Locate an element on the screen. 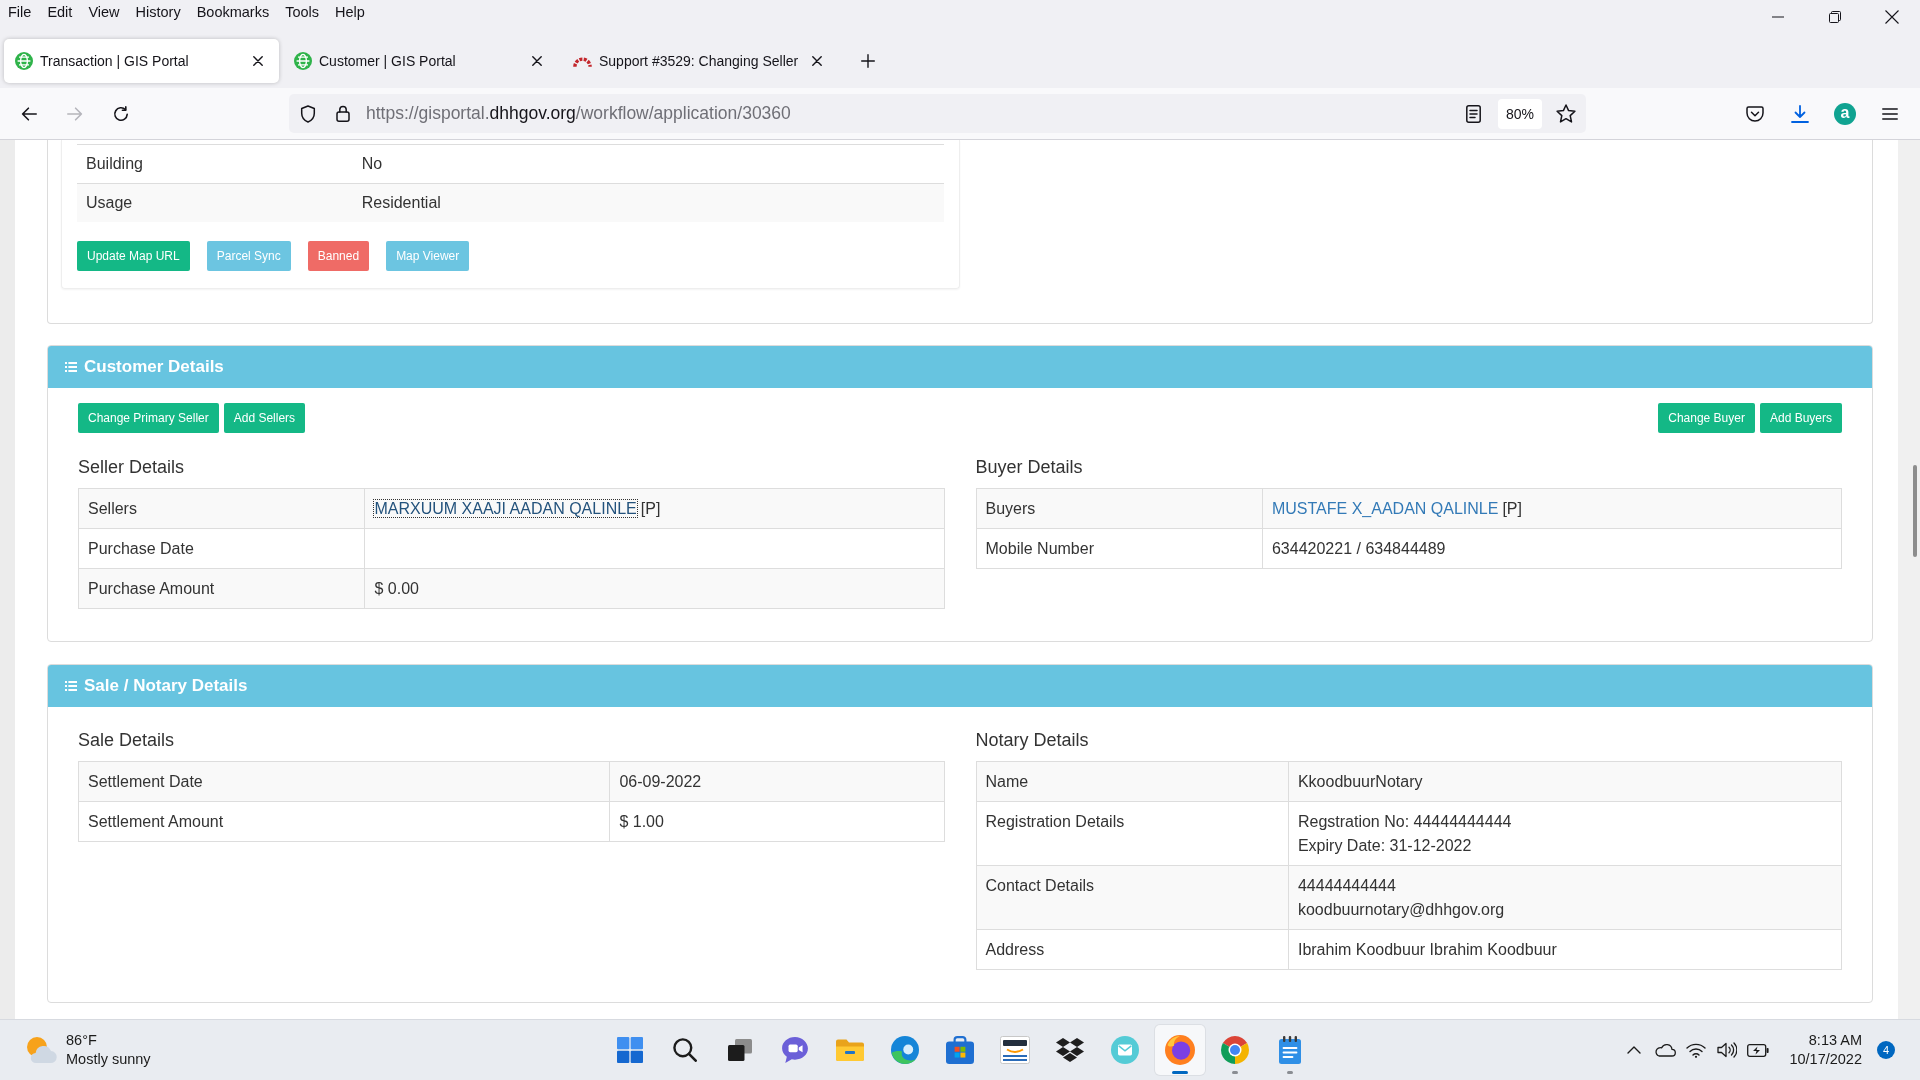 Image resolution: width=1920 pixels, height=1080 pixels. menu-item: Tools is located at coordinates (302, 17).